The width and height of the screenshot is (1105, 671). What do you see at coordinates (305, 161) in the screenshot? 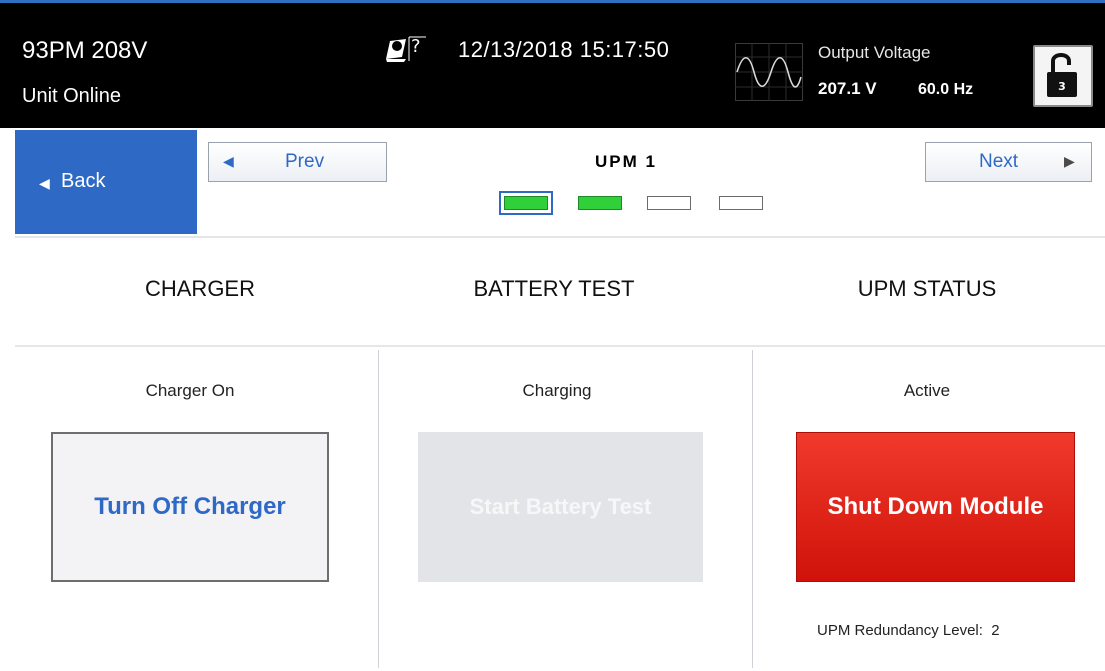
I see `prev-button-label: Prev` at bounding box center [305, 161].